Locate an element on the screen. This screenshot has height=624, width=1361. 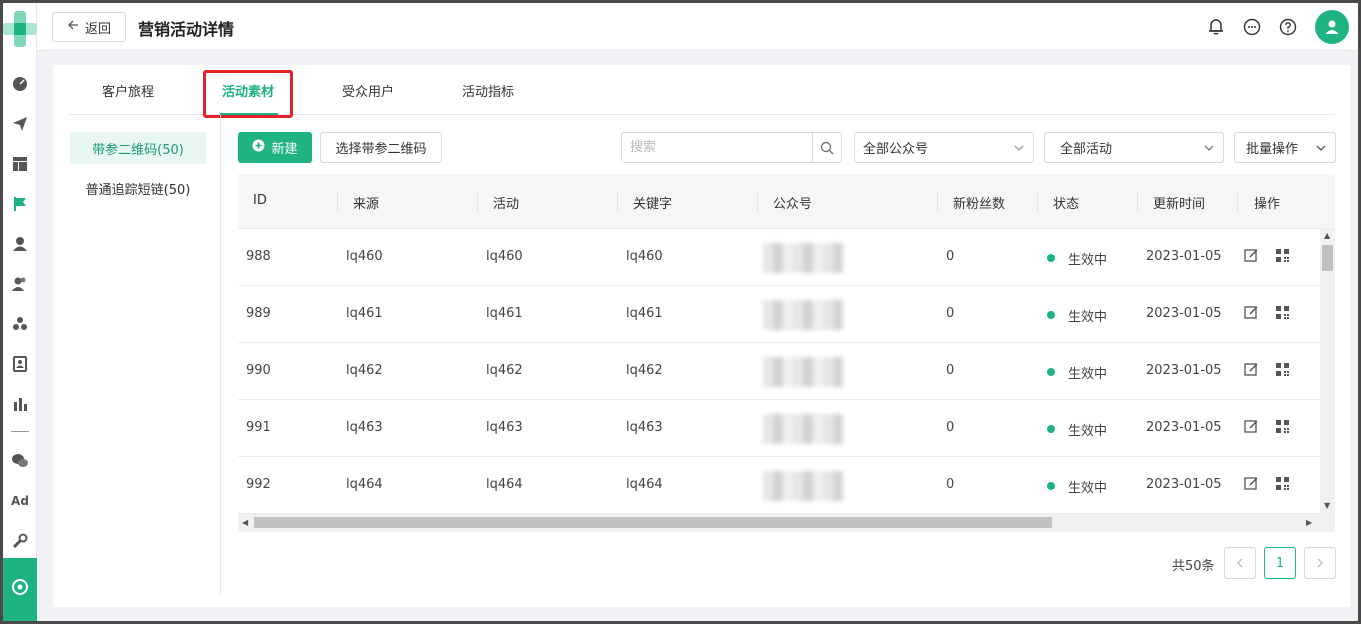
new-button: 新建 is located at coordinates (275, 147).